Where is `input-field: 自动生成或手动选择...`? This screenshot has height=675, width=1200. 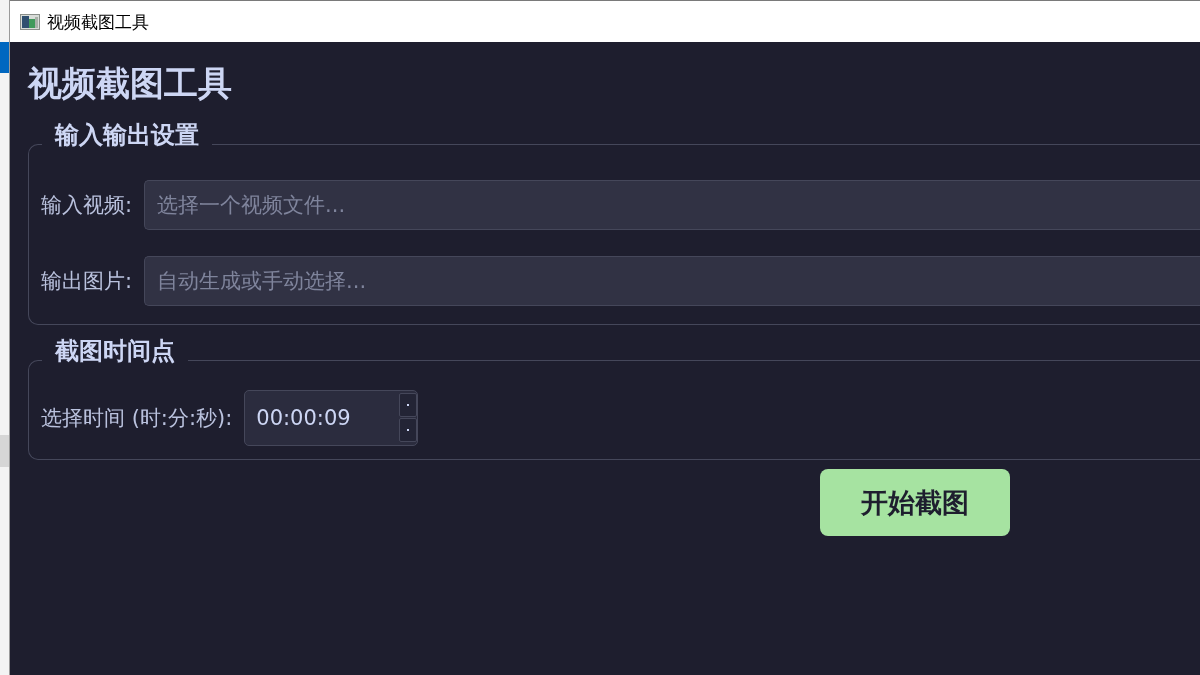 input-field: 自动生成或手动选择... is located at coordinates (672, 281).